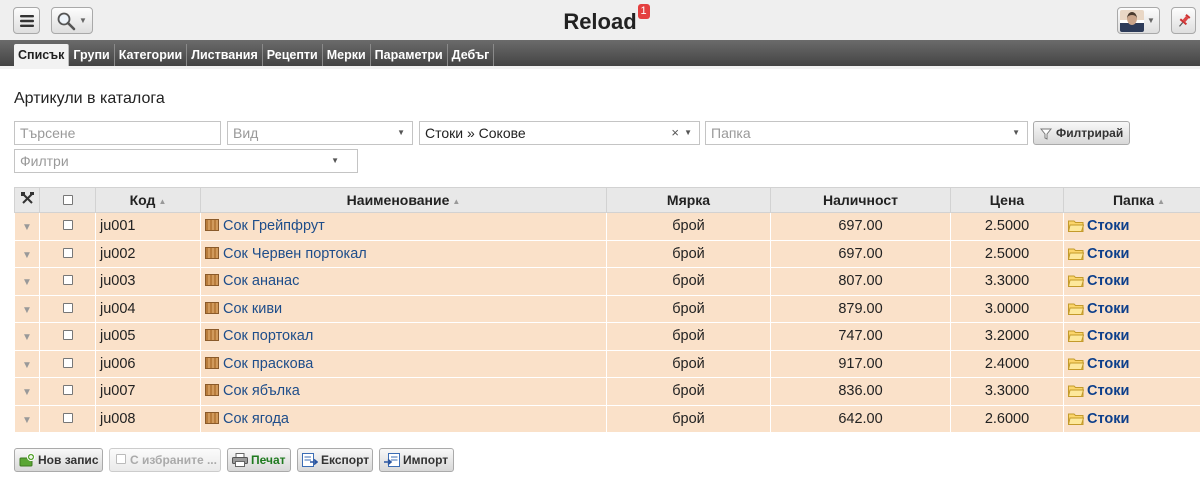 This screenshot has width=1200, height=481. Describe the element at coordinates (58, 460) in the screenshot. I see `new-record-button: Нов запис` at that location.